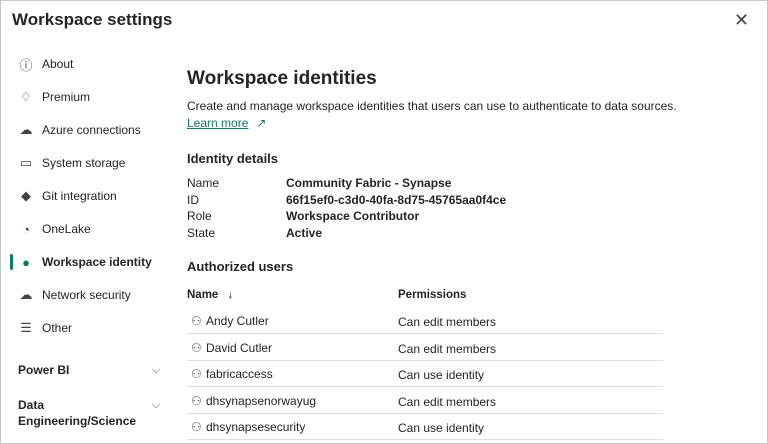 The width and height of the screenshot is (768, 444). I want to click on learn-more-link: Learn more ↗, so click(226, 123).